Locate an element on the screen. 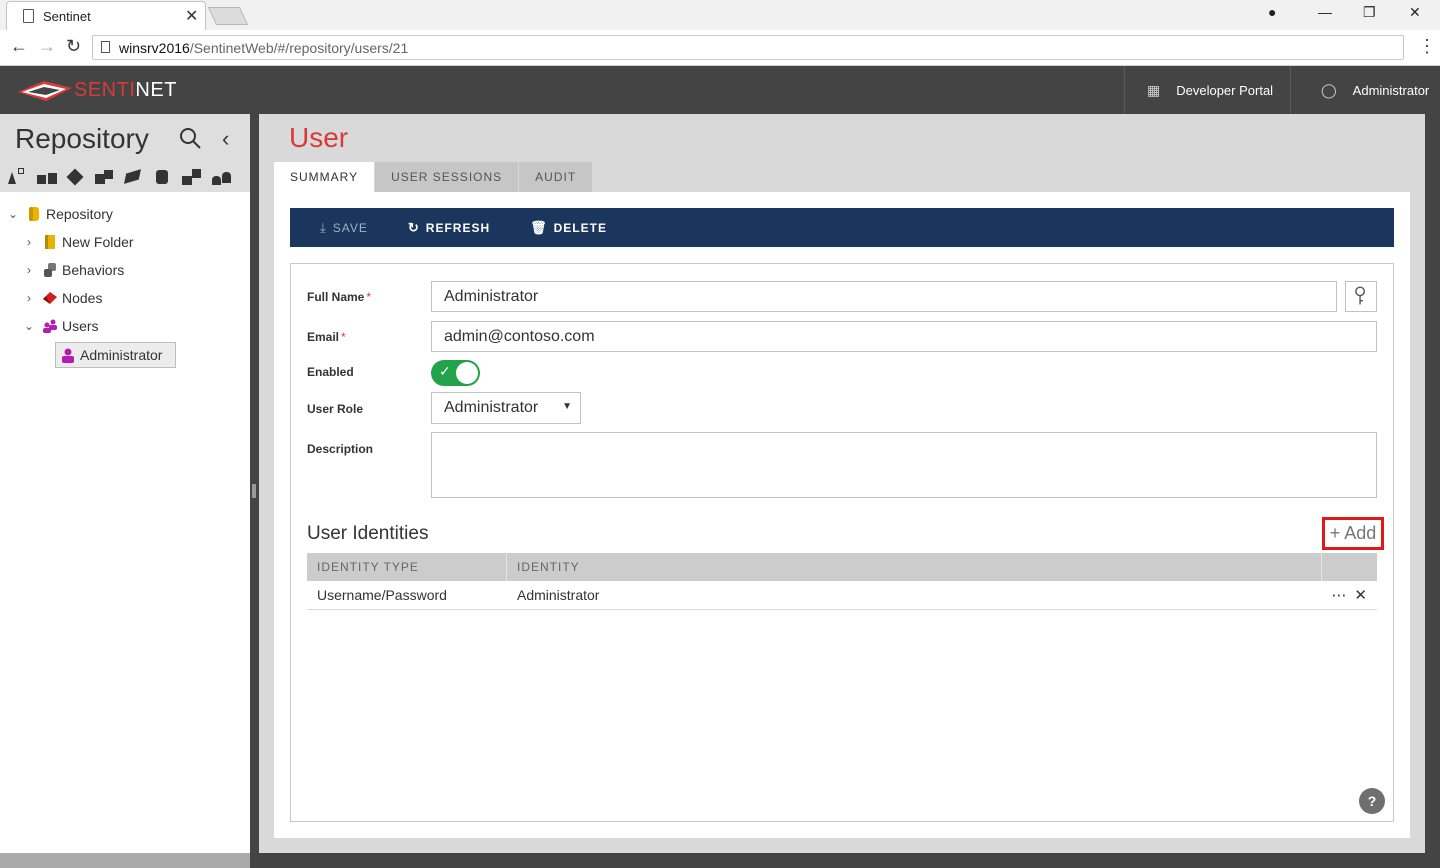 The height and width of the screenshot is (868, 1440). user-identities-title: User Identities is located at coordinates (368, 533).